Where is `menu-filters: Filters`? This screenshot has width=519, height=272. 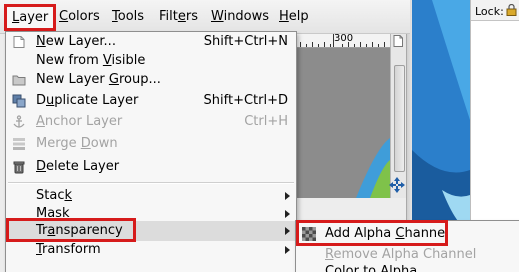
menu-filters: Filters is located at coordinates (178, 16).